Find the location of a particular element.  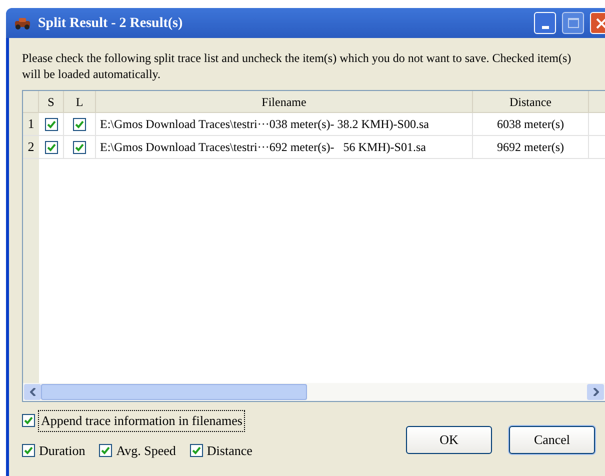

minimize-button is located at coordinates (545, 23).